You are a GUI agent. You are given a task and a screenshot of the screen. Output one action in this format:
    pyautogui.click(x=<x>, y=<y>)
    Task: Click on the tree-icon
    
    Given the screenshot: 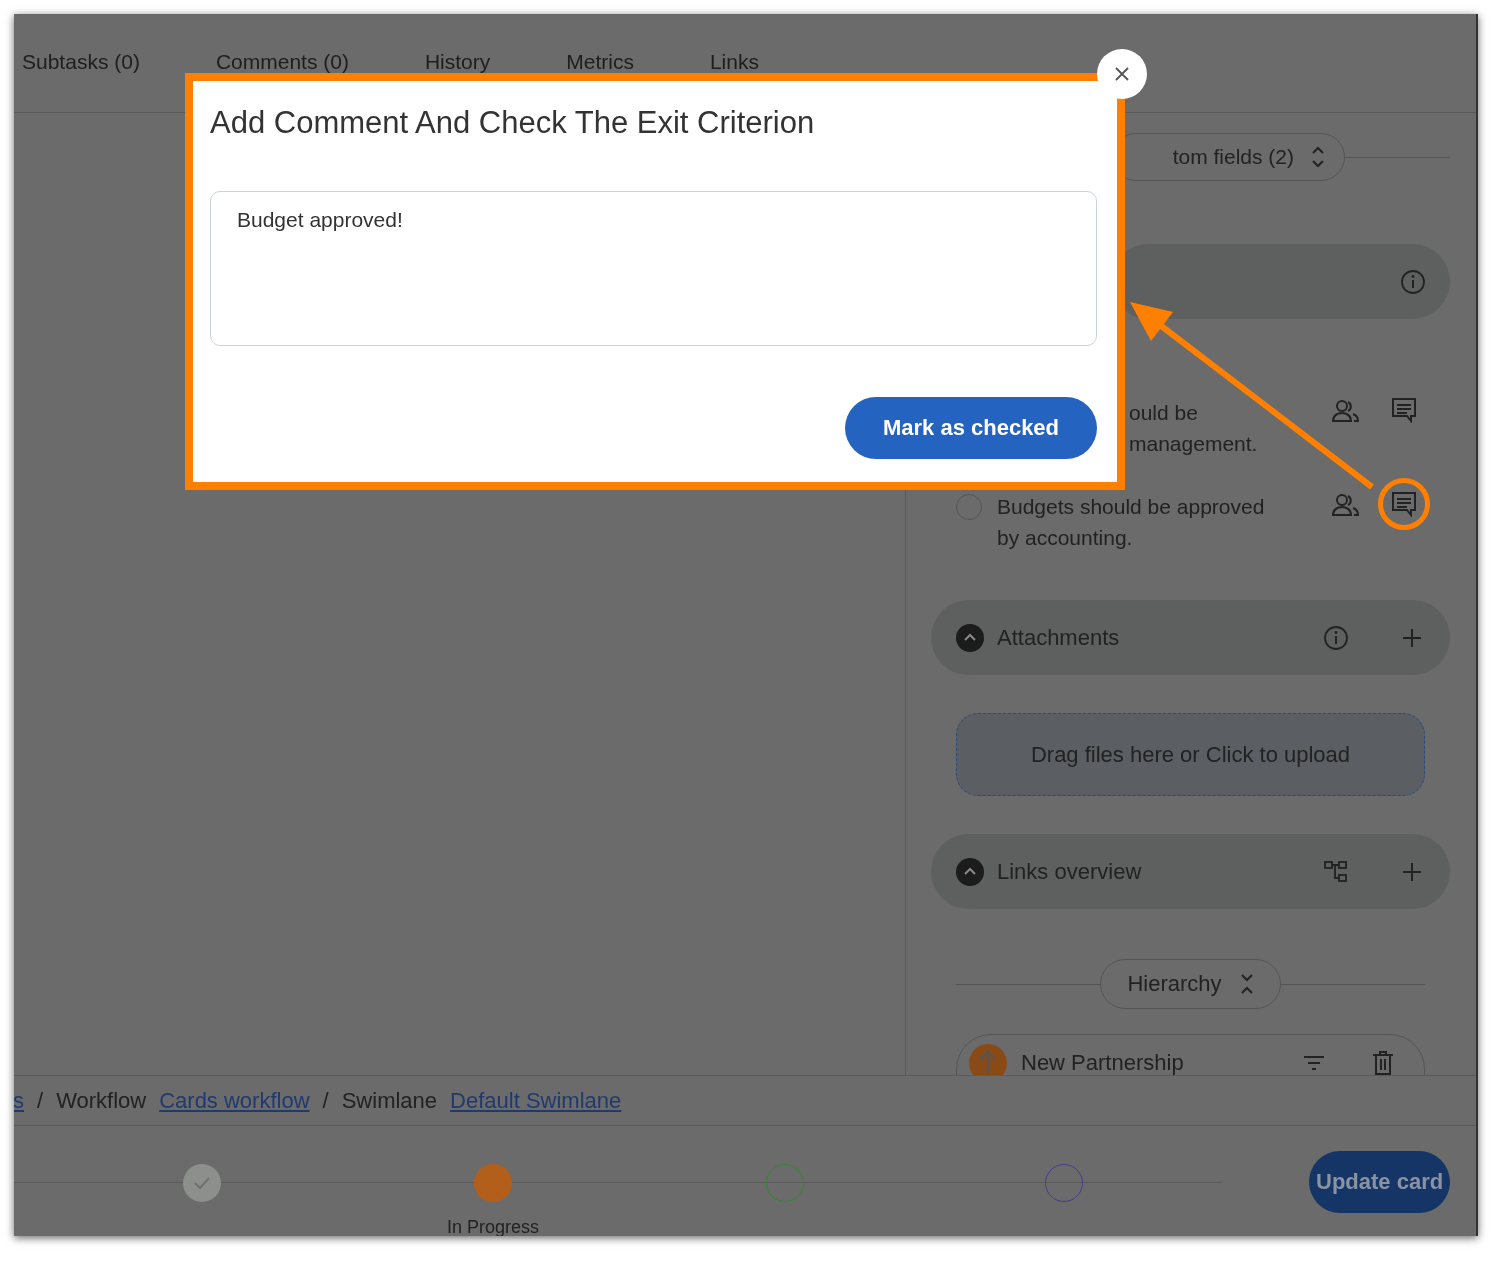 What is the action you would take?
    pyautogui.click(x=1336, y=871)
    